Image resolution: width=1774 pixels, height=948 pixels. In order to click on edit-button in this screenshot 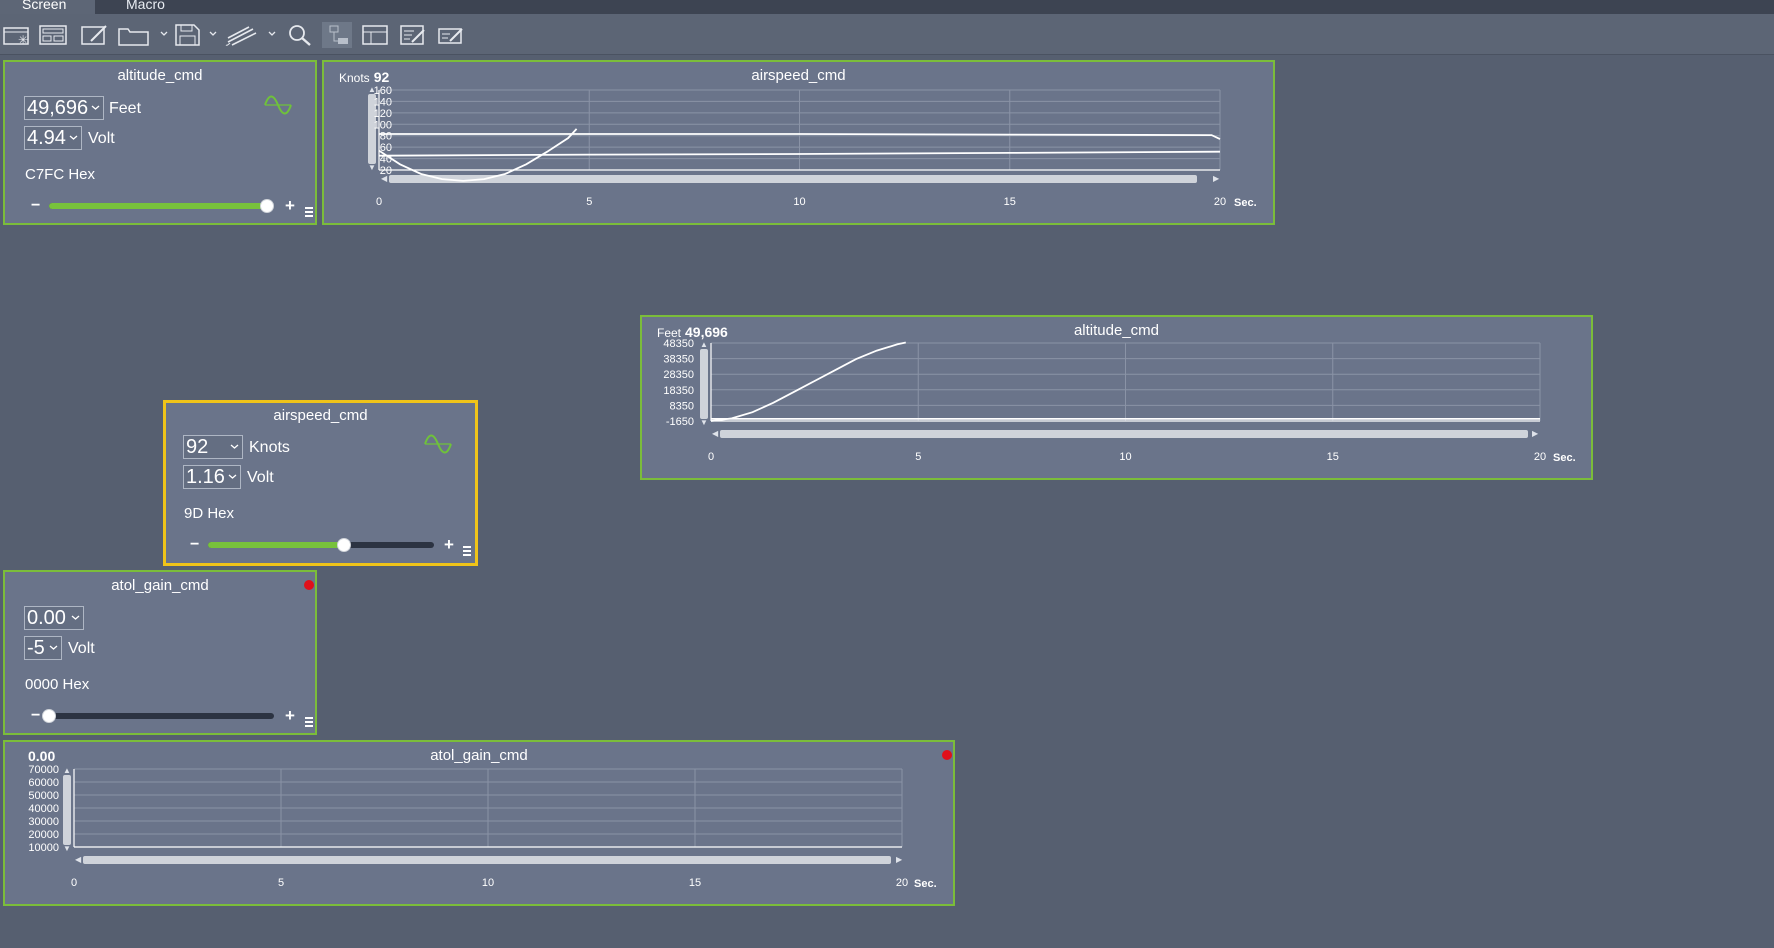, I will do `click(95, 35)`.